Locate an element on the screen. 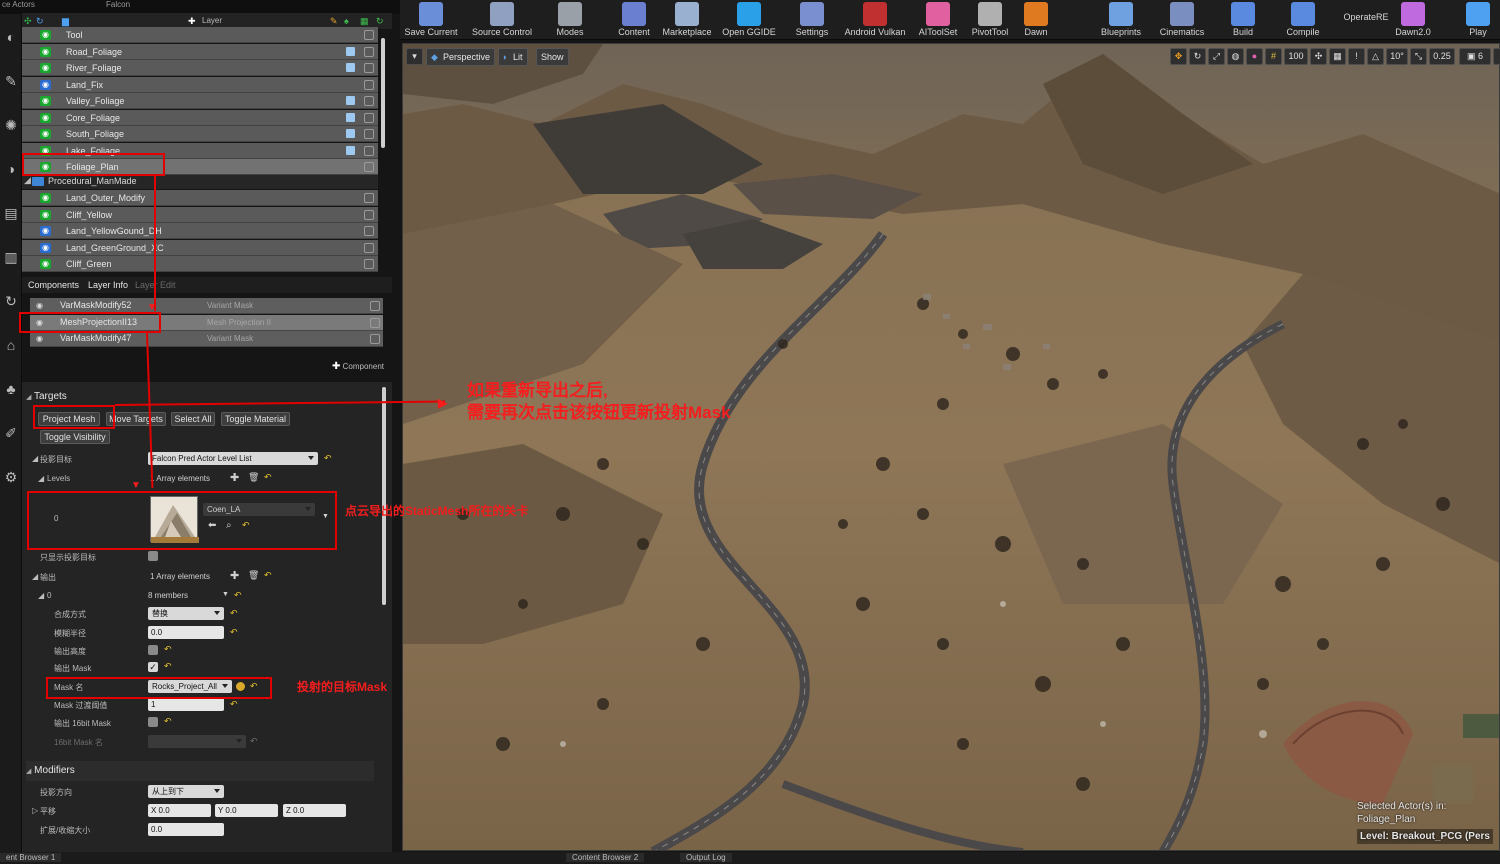  grid-icon: ▦ is located at coordinates (1337, 56).